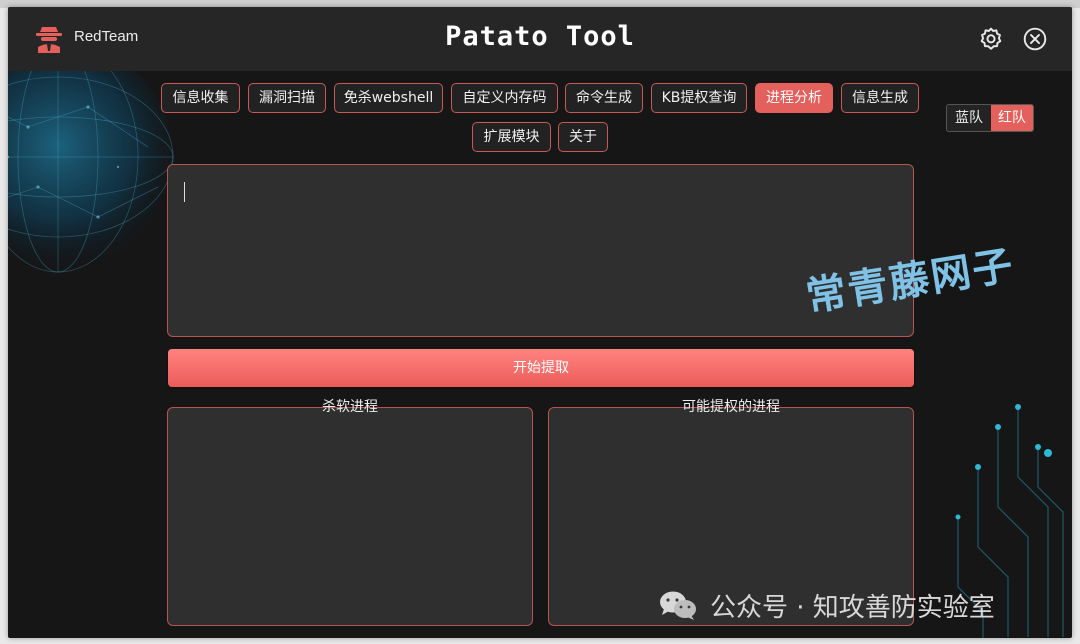 Image resolution: width=1080 pixels, height=644 pixels. Describe the element at coordinates (1035, 39) in the screenshot. I see `close-circle-icon` at that location.